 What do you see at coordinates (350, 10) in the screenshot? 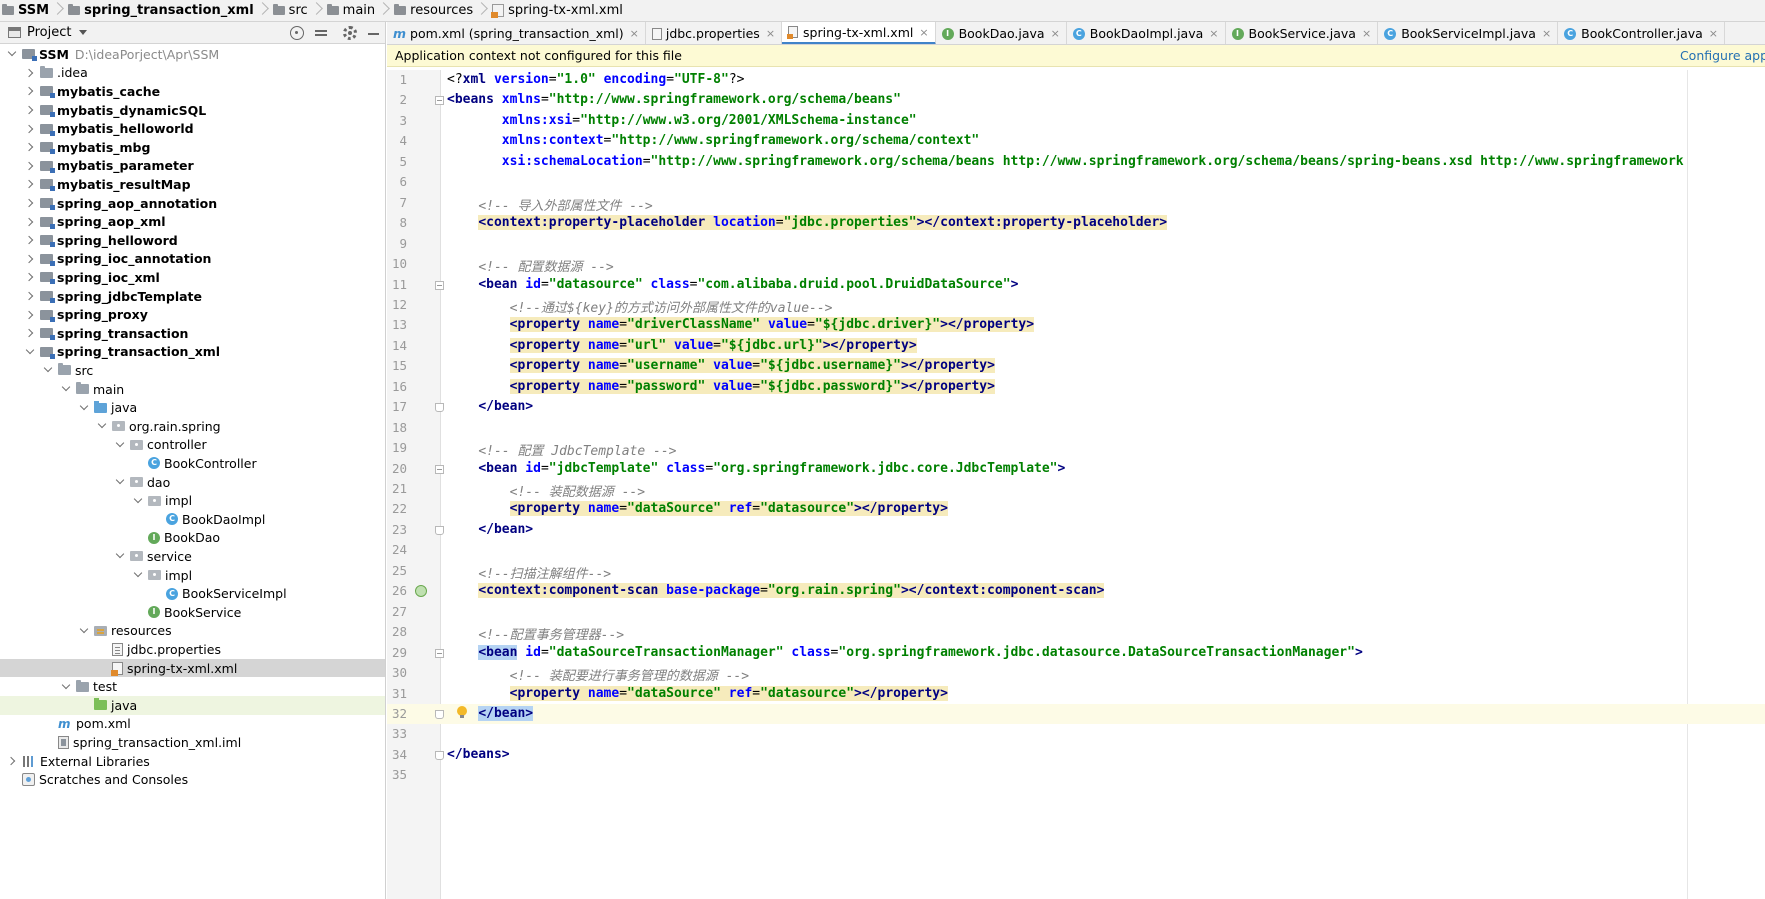
I see `breadcrumb-item: main` at bounding box center [350, 10].